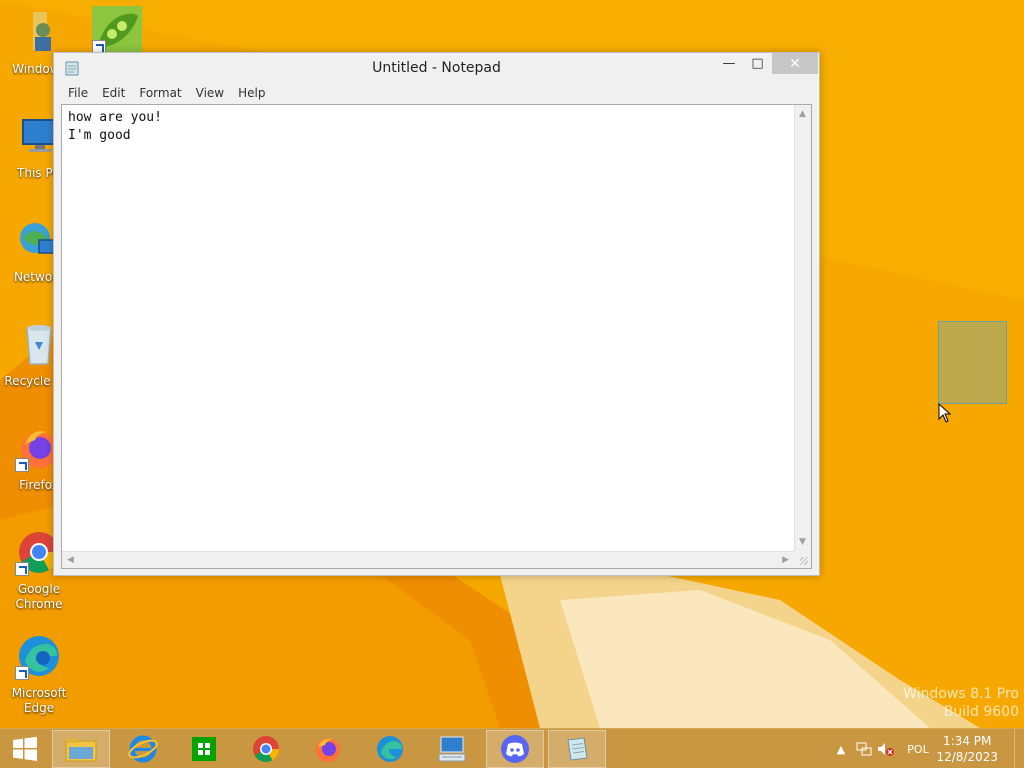 This screenshot has height=768, width=1024. Describe the element at coordinates (436, 93) in the screenshot. I see `menu-bar: File Edit Format View Help` at that location.